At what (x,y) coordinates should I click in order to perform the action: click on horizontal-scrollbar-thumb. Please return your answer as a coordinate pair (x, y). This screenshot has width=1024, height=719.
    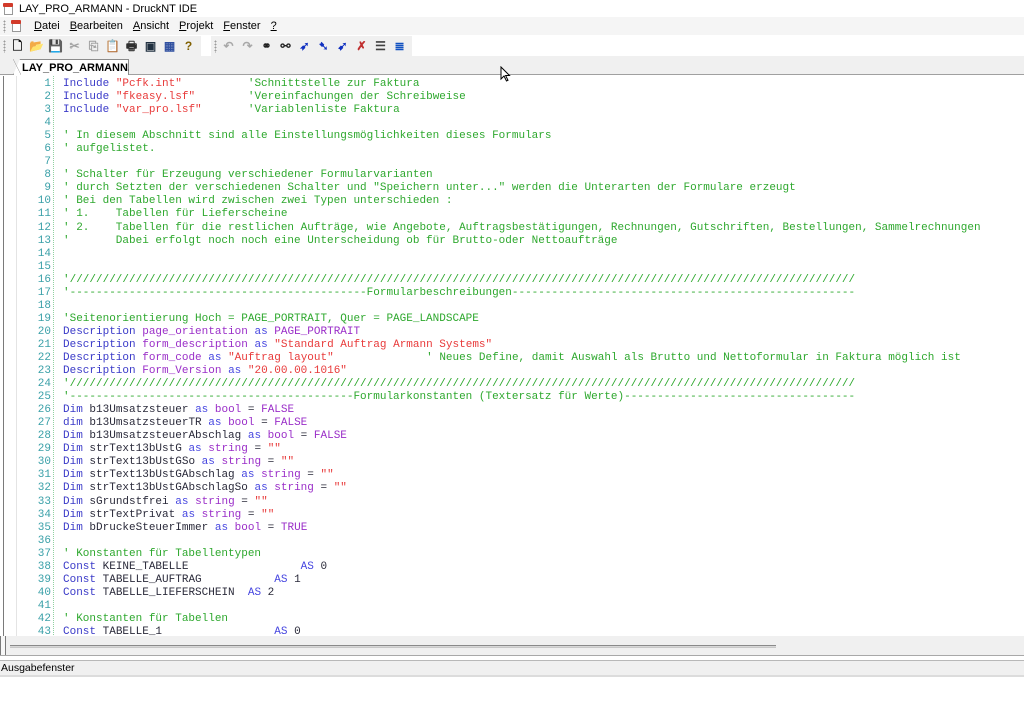
    Looking at the image, I should click on (393, 646).